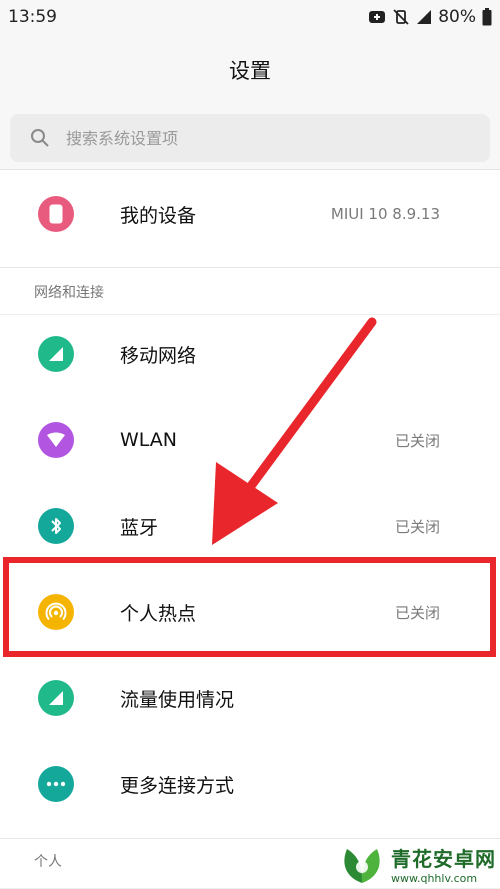 The width and height of the screenshot is (500, 889). Describe the element at coordinates (457, 17) in the screenshot. I see `battery-text: 80%` at that location.